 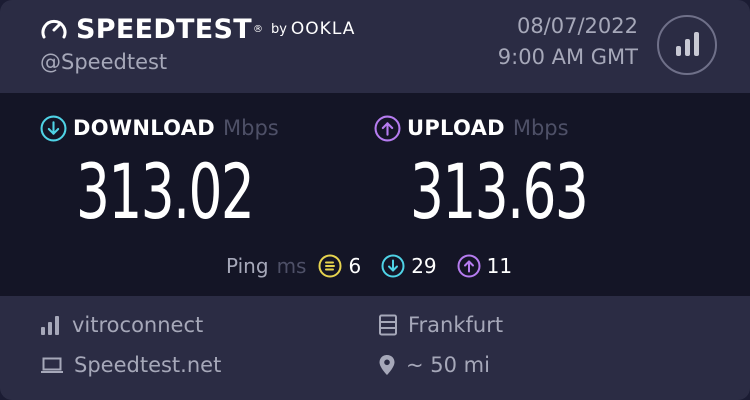 I want to click on upload-metric: UPLOAD Mbps 313.63, so click(x=481, y=174).